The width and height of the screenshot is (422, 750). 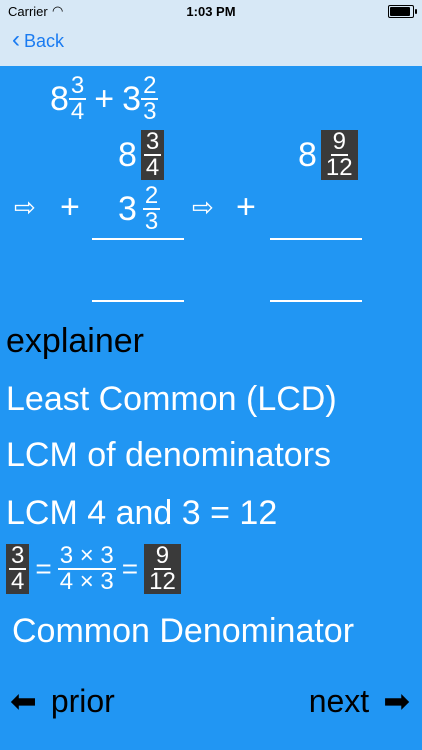 What do you see at coordinates (162, 556) in the screenshot?
I see `eq-res-num: 9` at bounding box center [162, 556].